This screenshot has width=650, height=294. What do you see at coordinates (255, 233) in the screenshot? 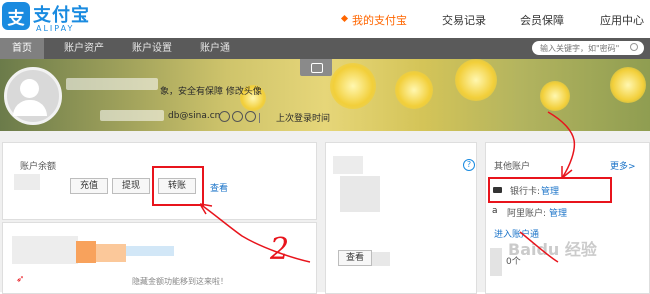
I see `arrow-to-transfer` at bounding box center [255, 233].